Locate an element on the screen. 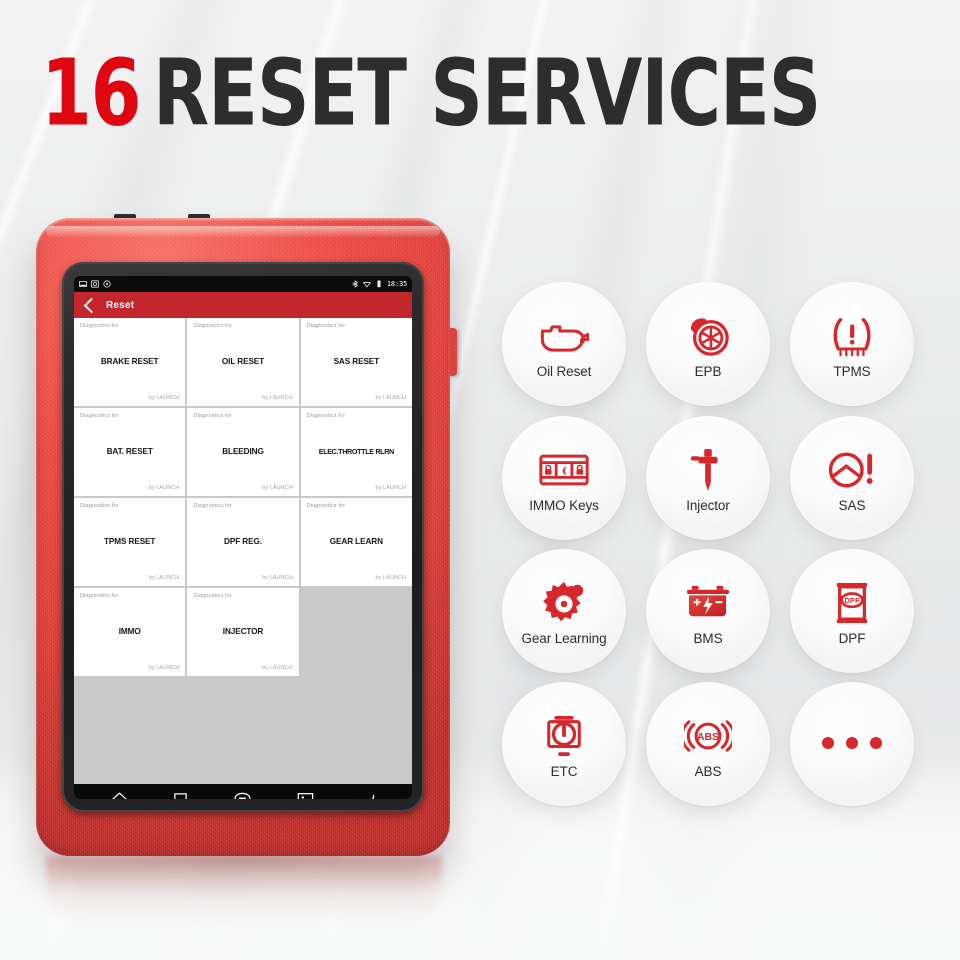 The image size is (960, 960). gallery-icon is located at coordinates (305, 795).